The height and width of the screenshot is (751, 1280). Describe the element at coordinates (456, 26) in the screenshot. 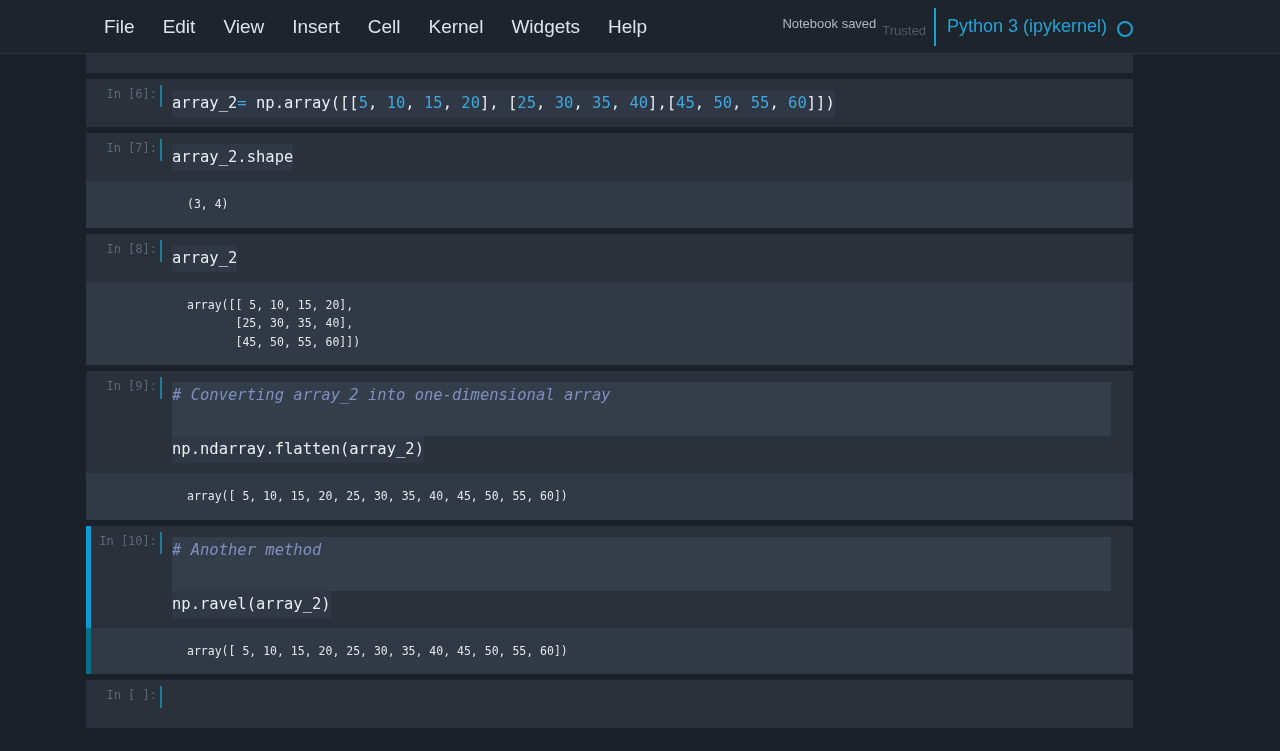

I see `menu-item: Kernel` at that location.